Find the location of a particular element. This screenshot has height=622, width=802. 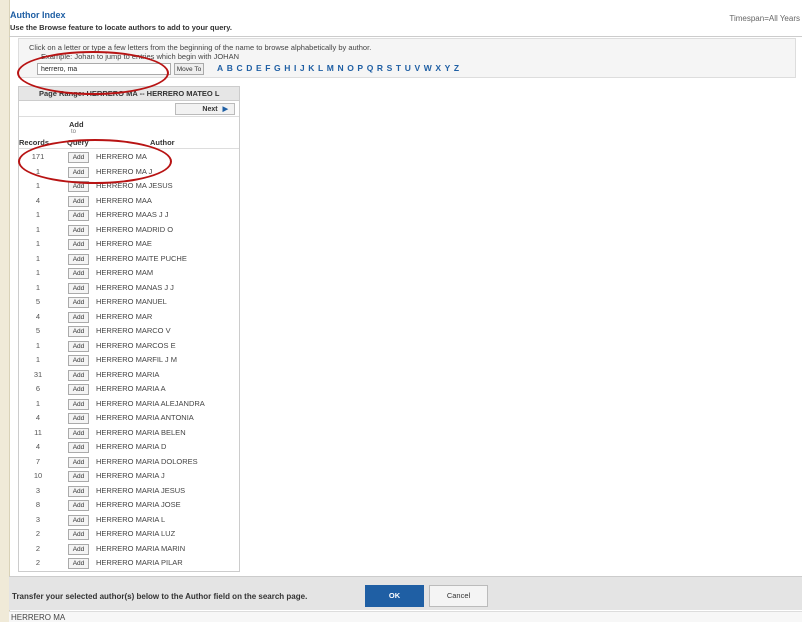

col-add-header-line3: Query is located at coordinates (78, 142).